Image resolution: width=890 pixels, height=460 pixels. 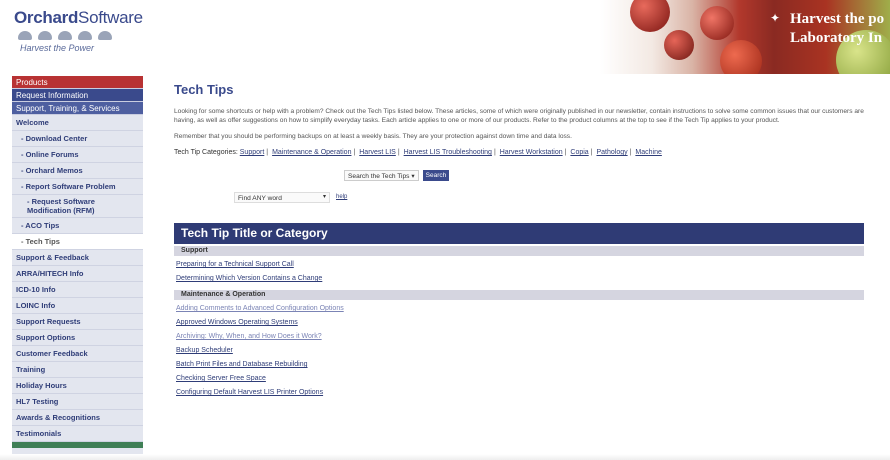 What do you see at coordinates (77, 123) in the screenshot?
I see `nav-welcome: Welcome` at bounding box center [77, 123].